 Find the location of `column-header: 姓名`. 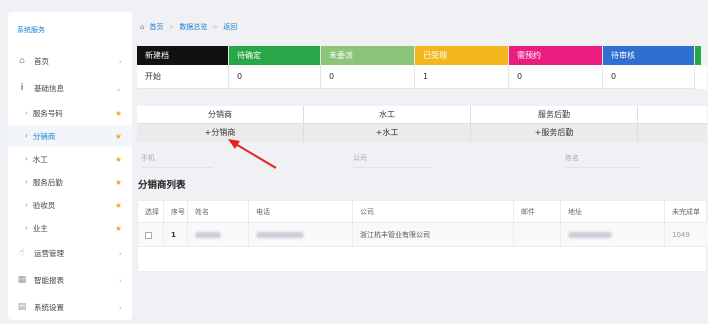

column-header: 姓名 is located at coordinates (218, 211).